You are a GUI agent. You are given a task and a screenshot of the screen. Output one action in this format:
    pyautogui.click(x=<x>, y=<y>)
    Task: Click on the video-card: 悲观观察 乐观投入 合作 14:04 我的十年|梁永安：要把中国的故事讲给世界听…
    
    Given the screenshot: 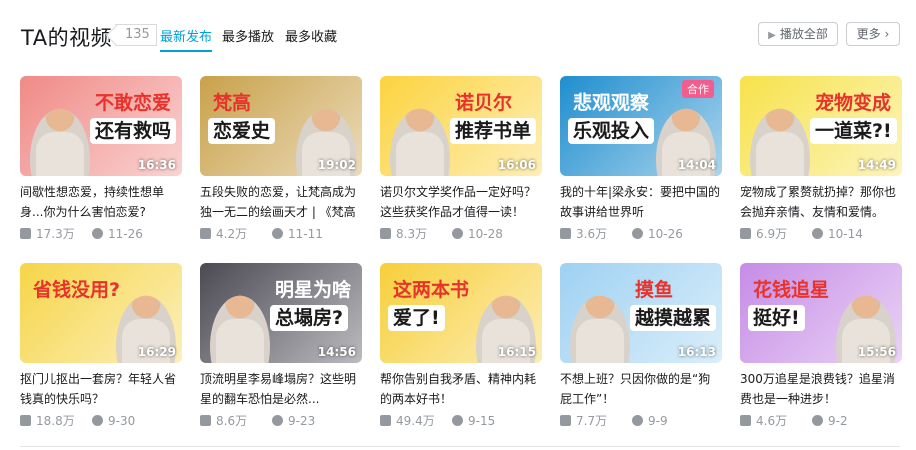 What is the action you would take?
    pyautogui.click(x=641, y=166)
    